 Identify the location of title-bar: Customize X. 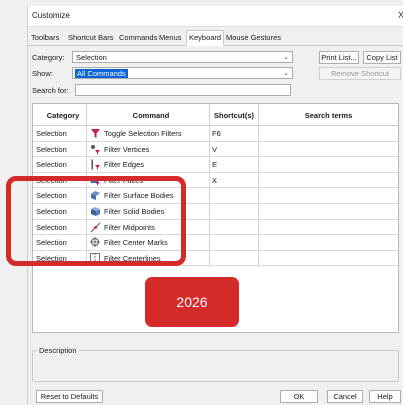
(215, 16).